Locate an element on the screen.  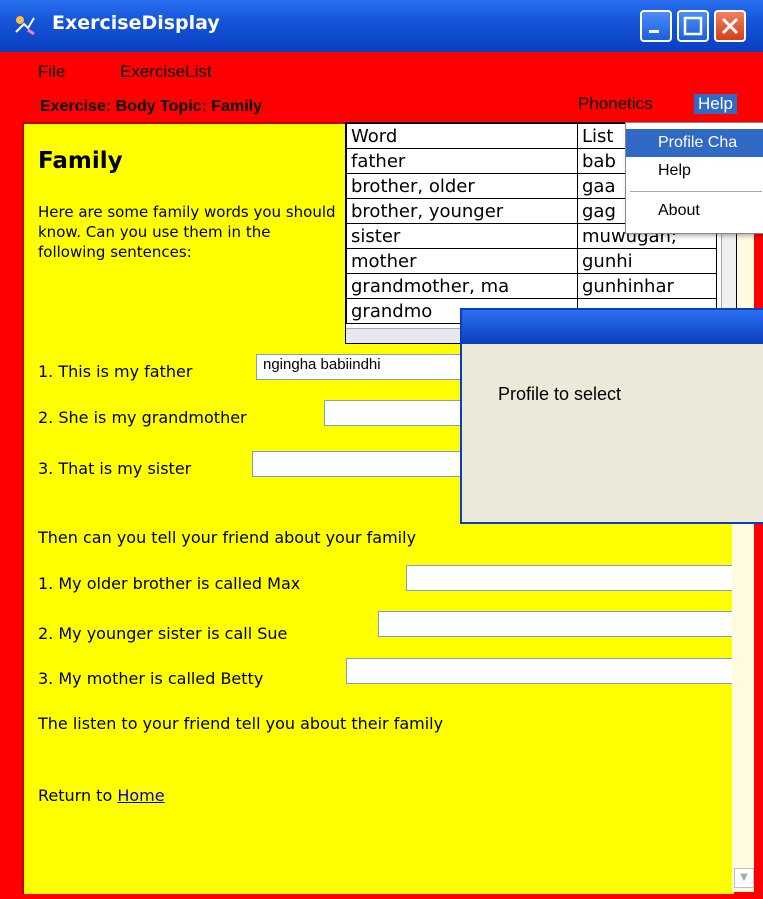
window-title: ExerciseDisplay is located at coordinates (136, 23).